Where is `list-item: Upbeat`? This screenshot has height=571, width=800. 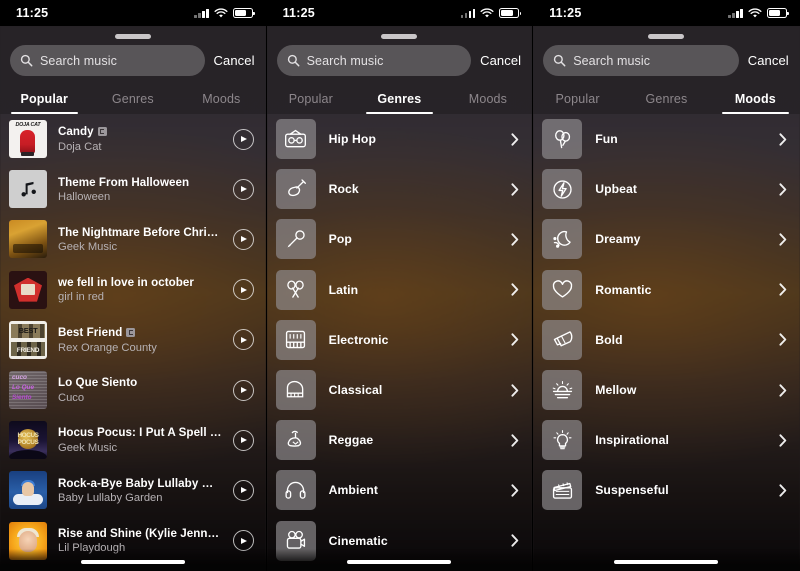 list-item: Upbeat is located at coordinates (666, 189).